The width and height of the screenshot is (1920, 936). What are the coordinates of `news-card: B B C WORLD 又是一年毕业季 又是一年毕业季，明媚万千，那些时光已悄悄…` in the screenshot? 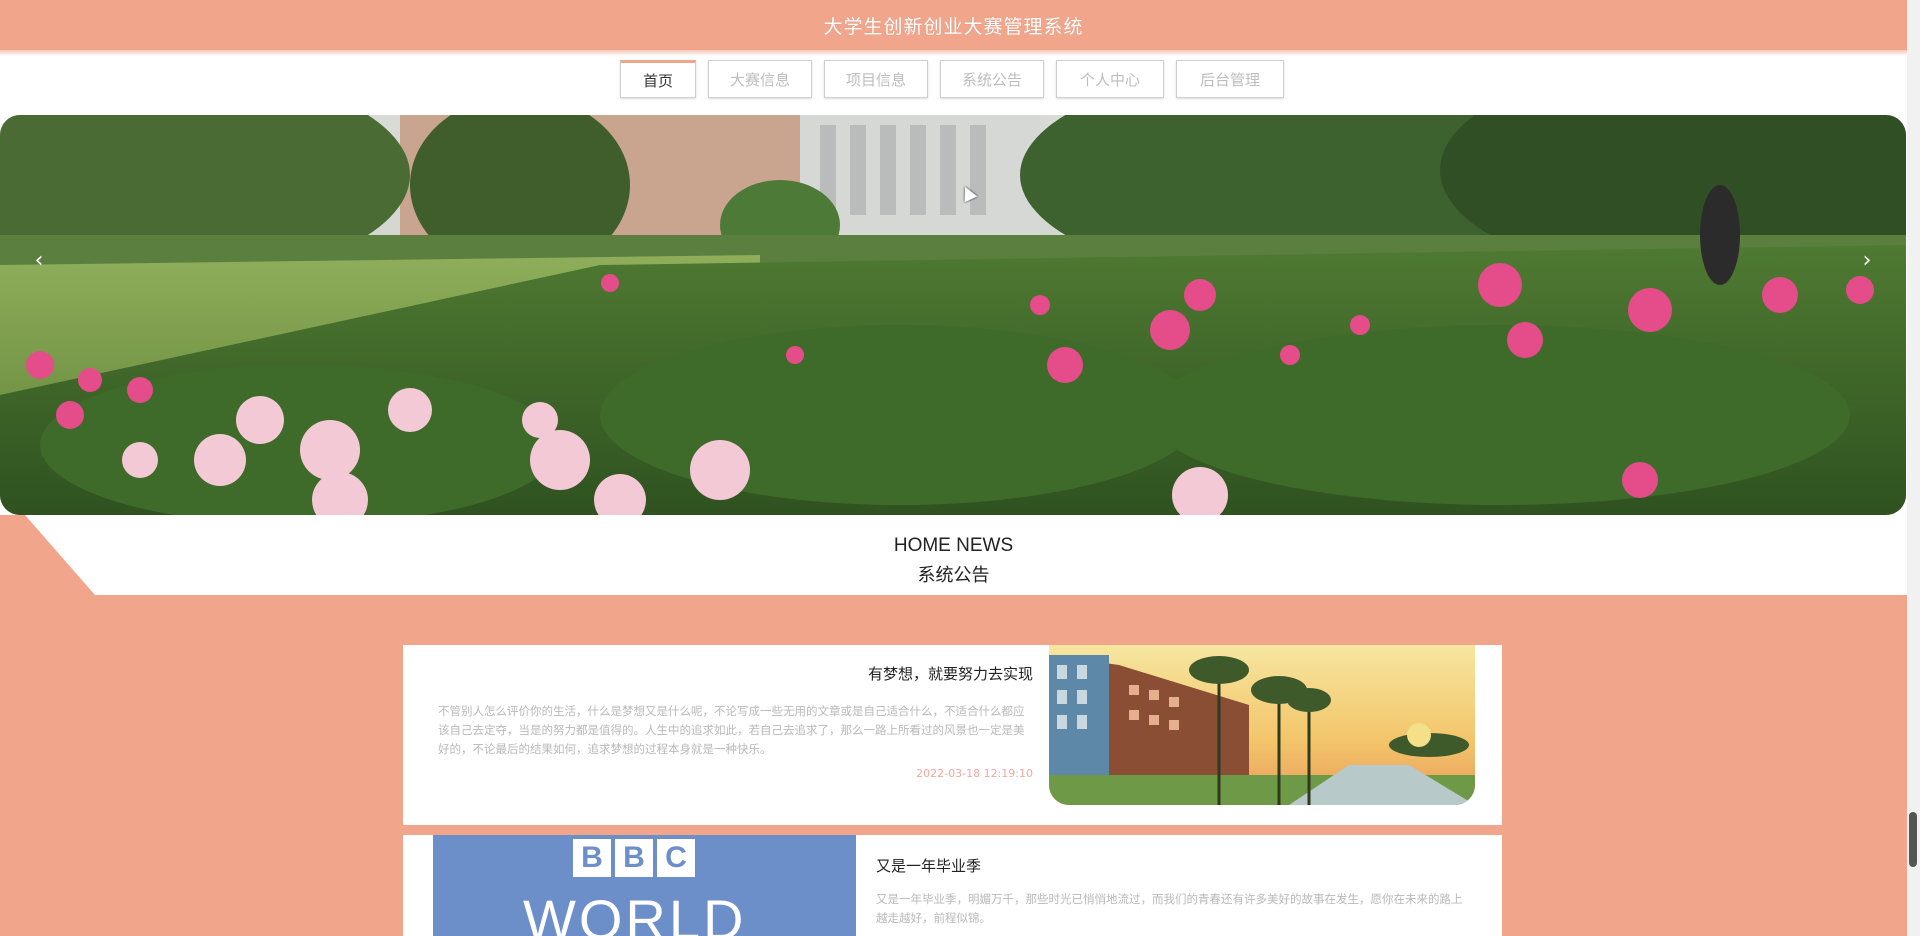 It's located at (952, 885).